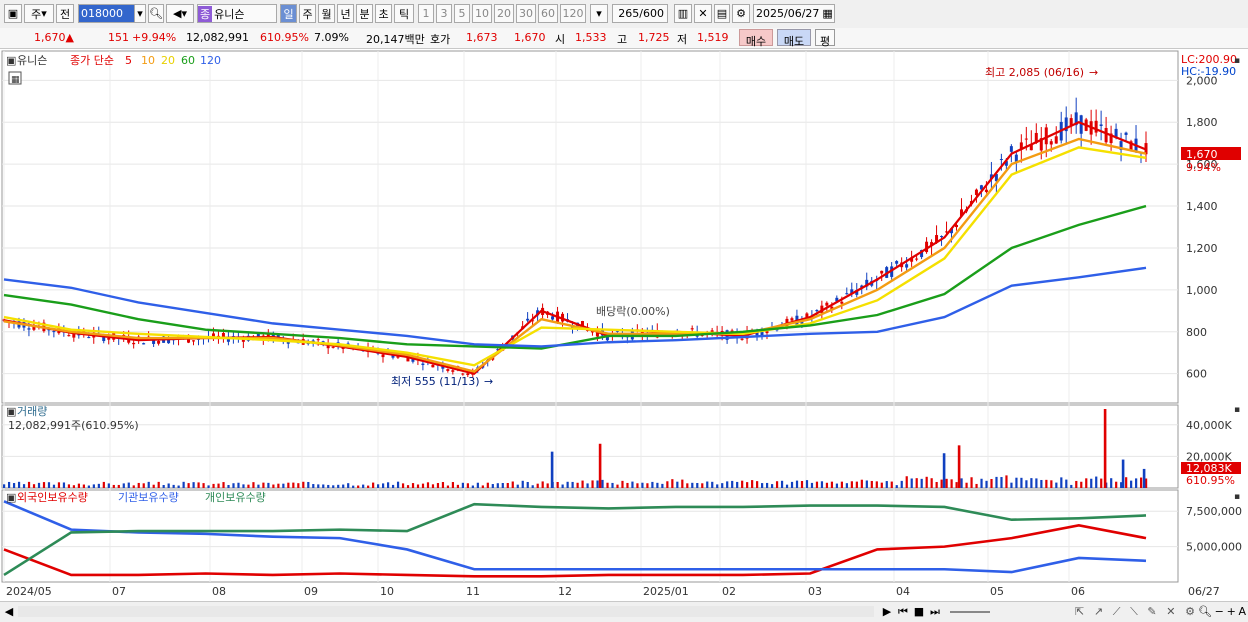  What do you see at coordinates (1034, 72) in the screenshot?
I see `high-annotation: 최고 2,085 (06/16)` at bounding box center [1034, 72].